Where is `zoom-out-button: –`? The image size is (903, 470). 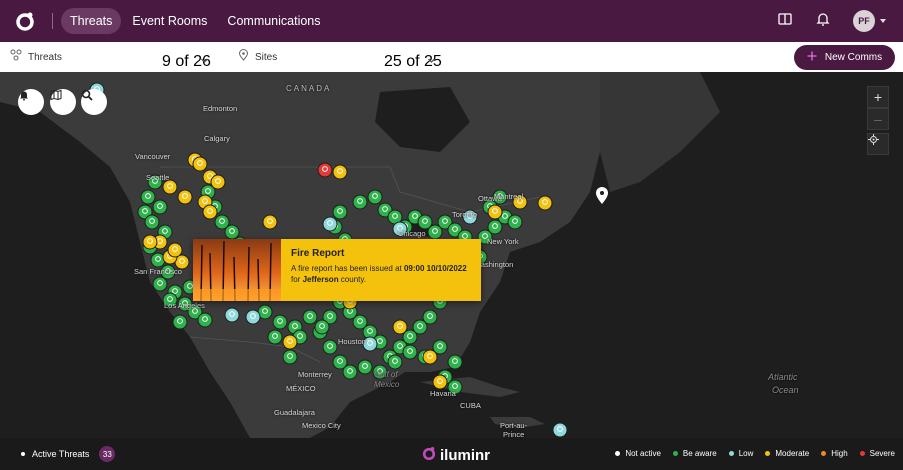 zoom-out-button: – is located at coordinates (878, 119).